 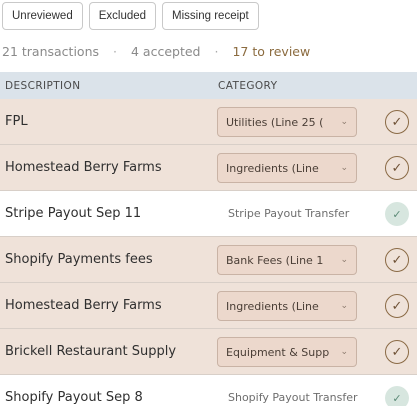 I want to click on category-select: Equipment & Supp ⌄, so click(x=287, y=352).